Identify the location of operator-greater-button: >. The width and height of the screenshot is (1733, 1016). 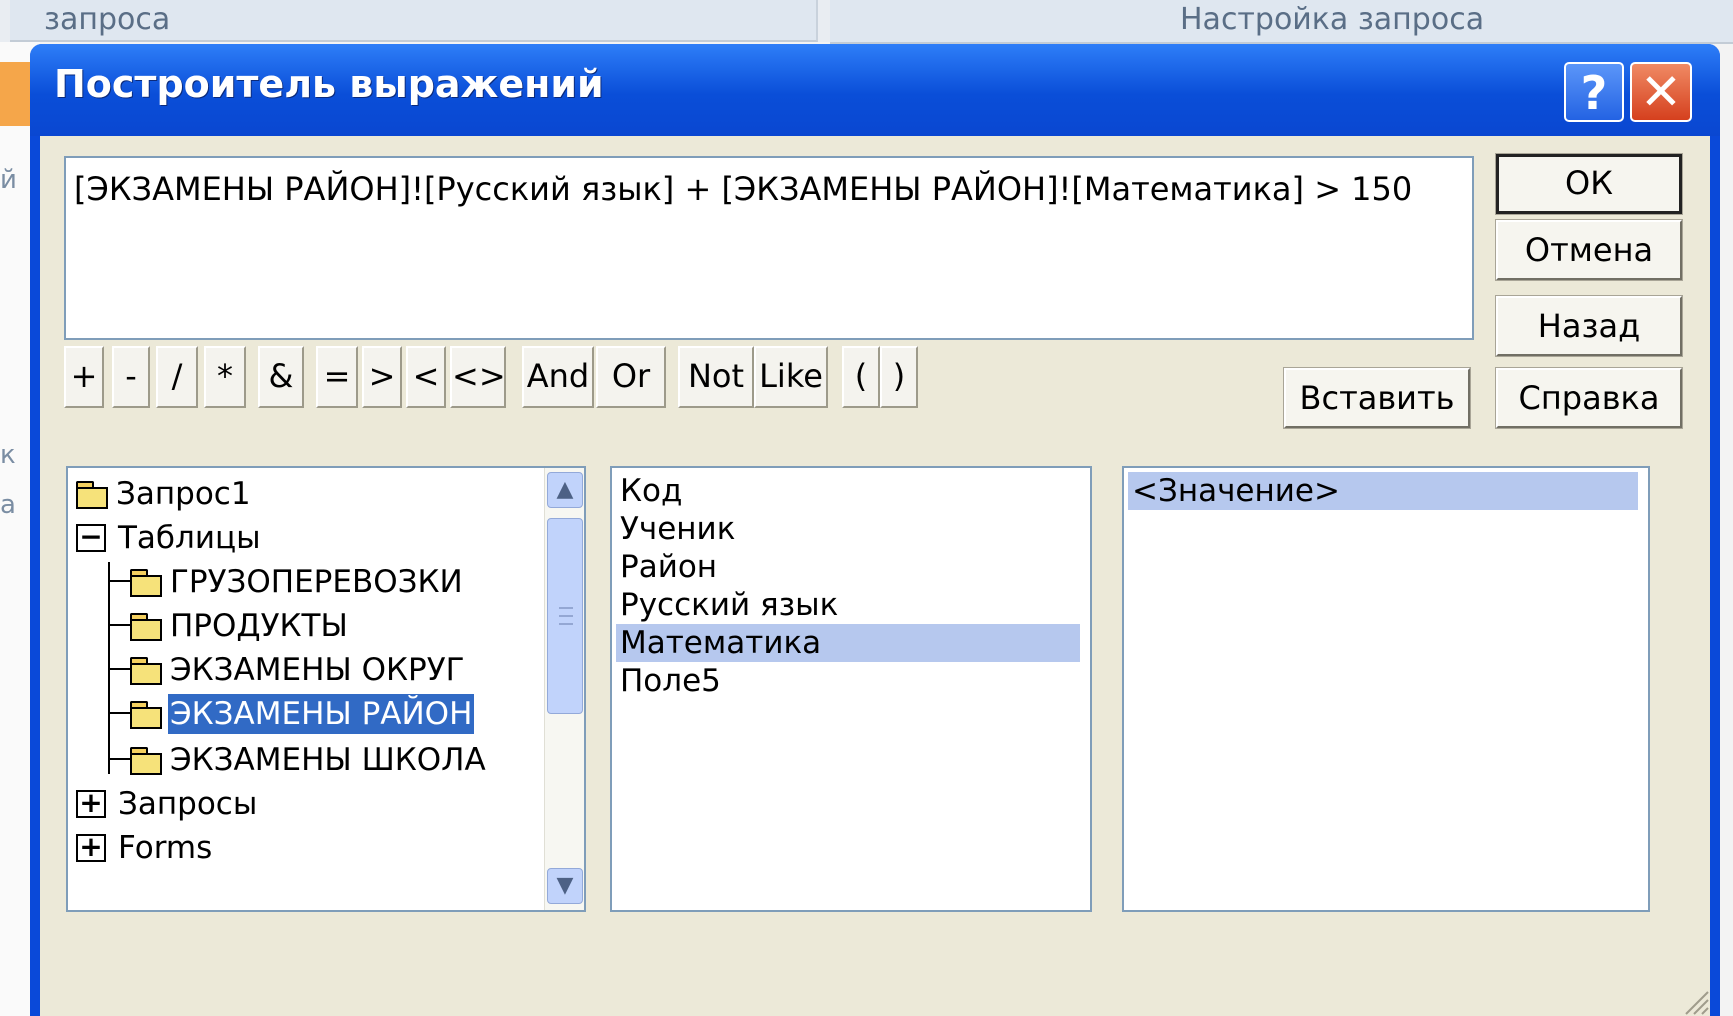
(382, 377).